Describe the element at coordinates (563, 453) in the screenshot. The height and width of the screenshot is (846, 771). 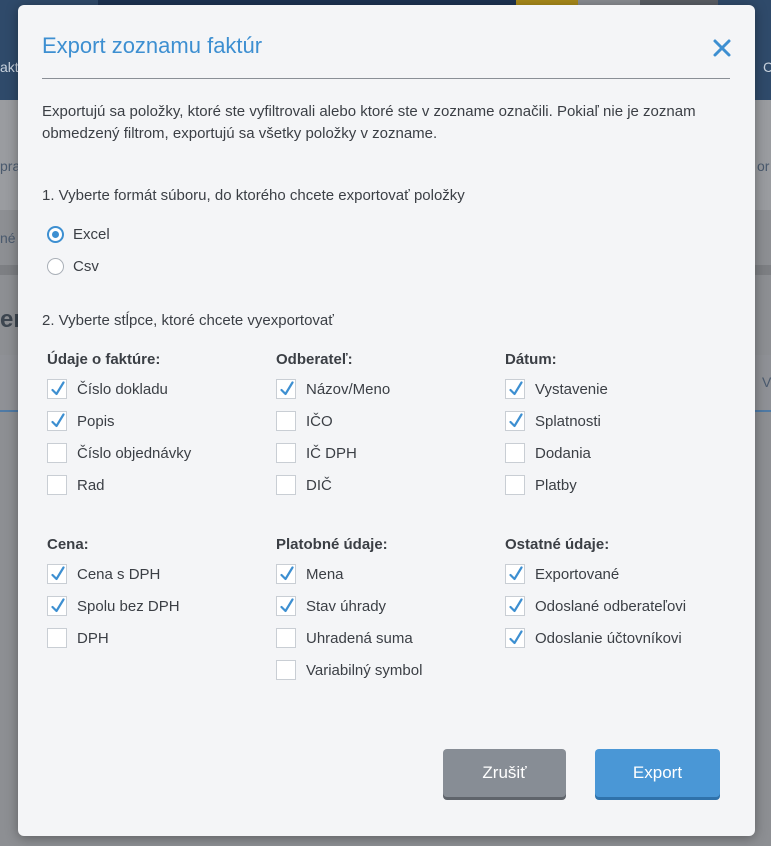
I see `column-option-label: Dodania` at that location.